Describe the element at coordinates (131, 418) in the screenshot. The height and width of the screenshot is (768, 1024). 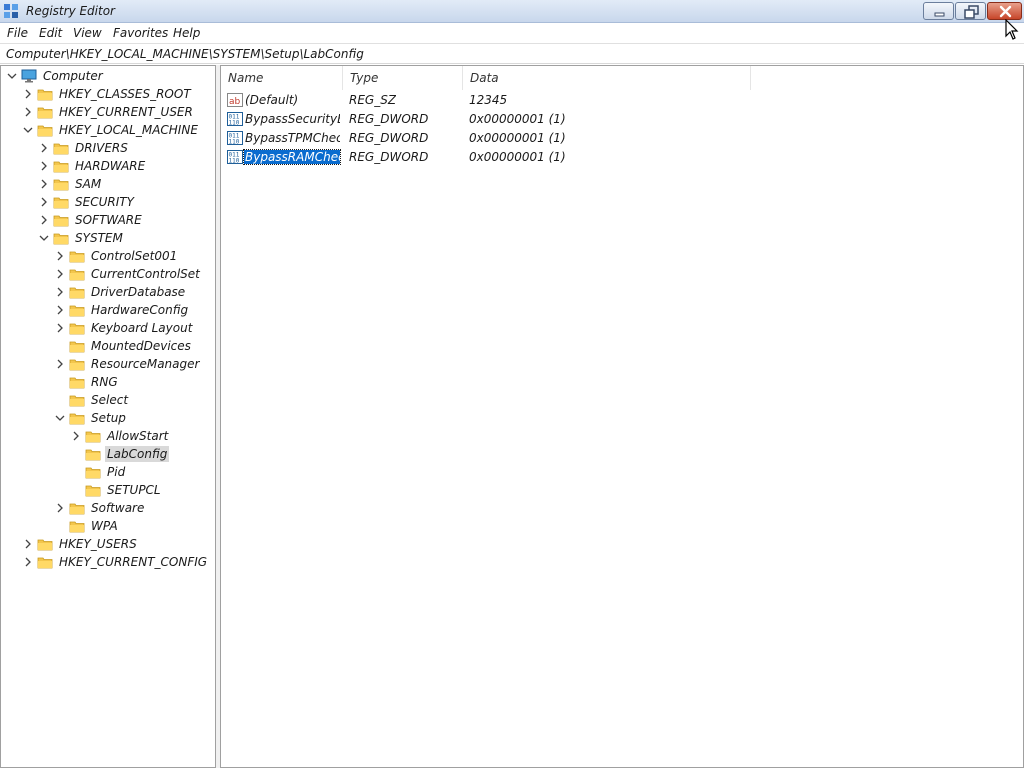
I see `tree-node: Setup` at that location.